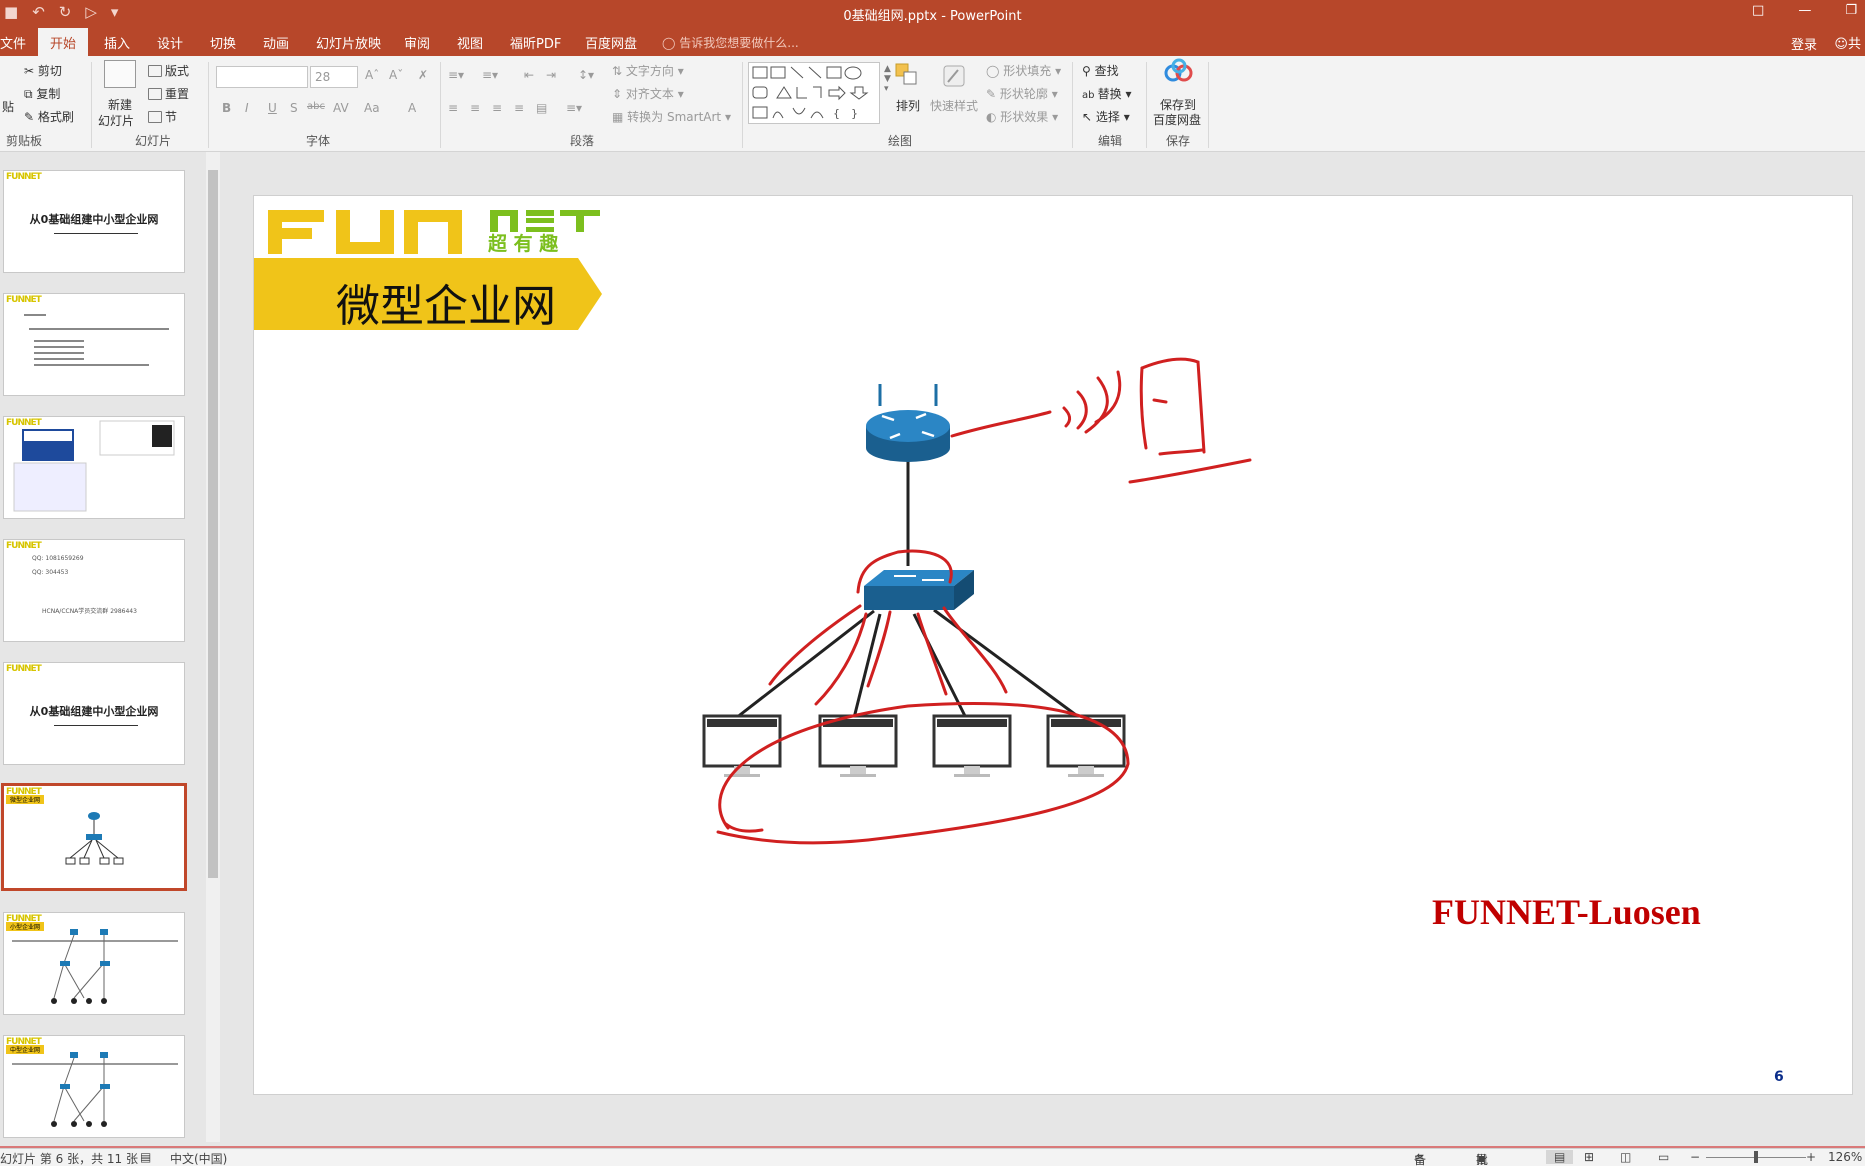  I want to click on increase-indent-icon: ⇥, so click(551, 75).